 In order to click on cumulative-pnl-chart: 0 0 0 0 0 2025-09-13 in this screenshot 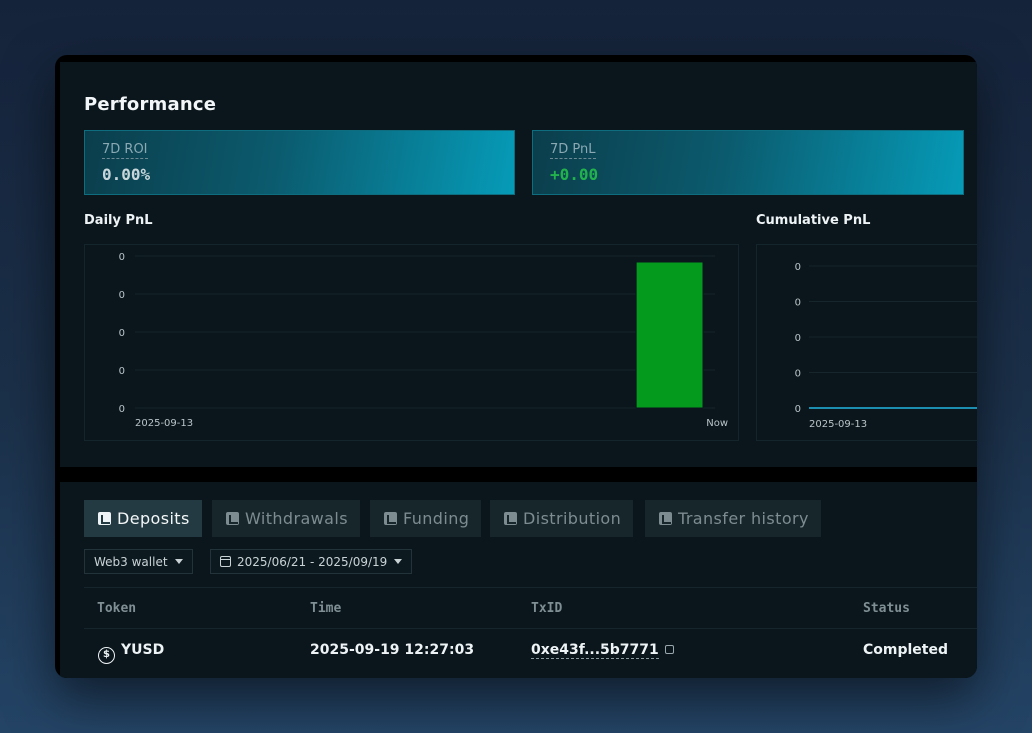, I will do `click(866, 342)`.